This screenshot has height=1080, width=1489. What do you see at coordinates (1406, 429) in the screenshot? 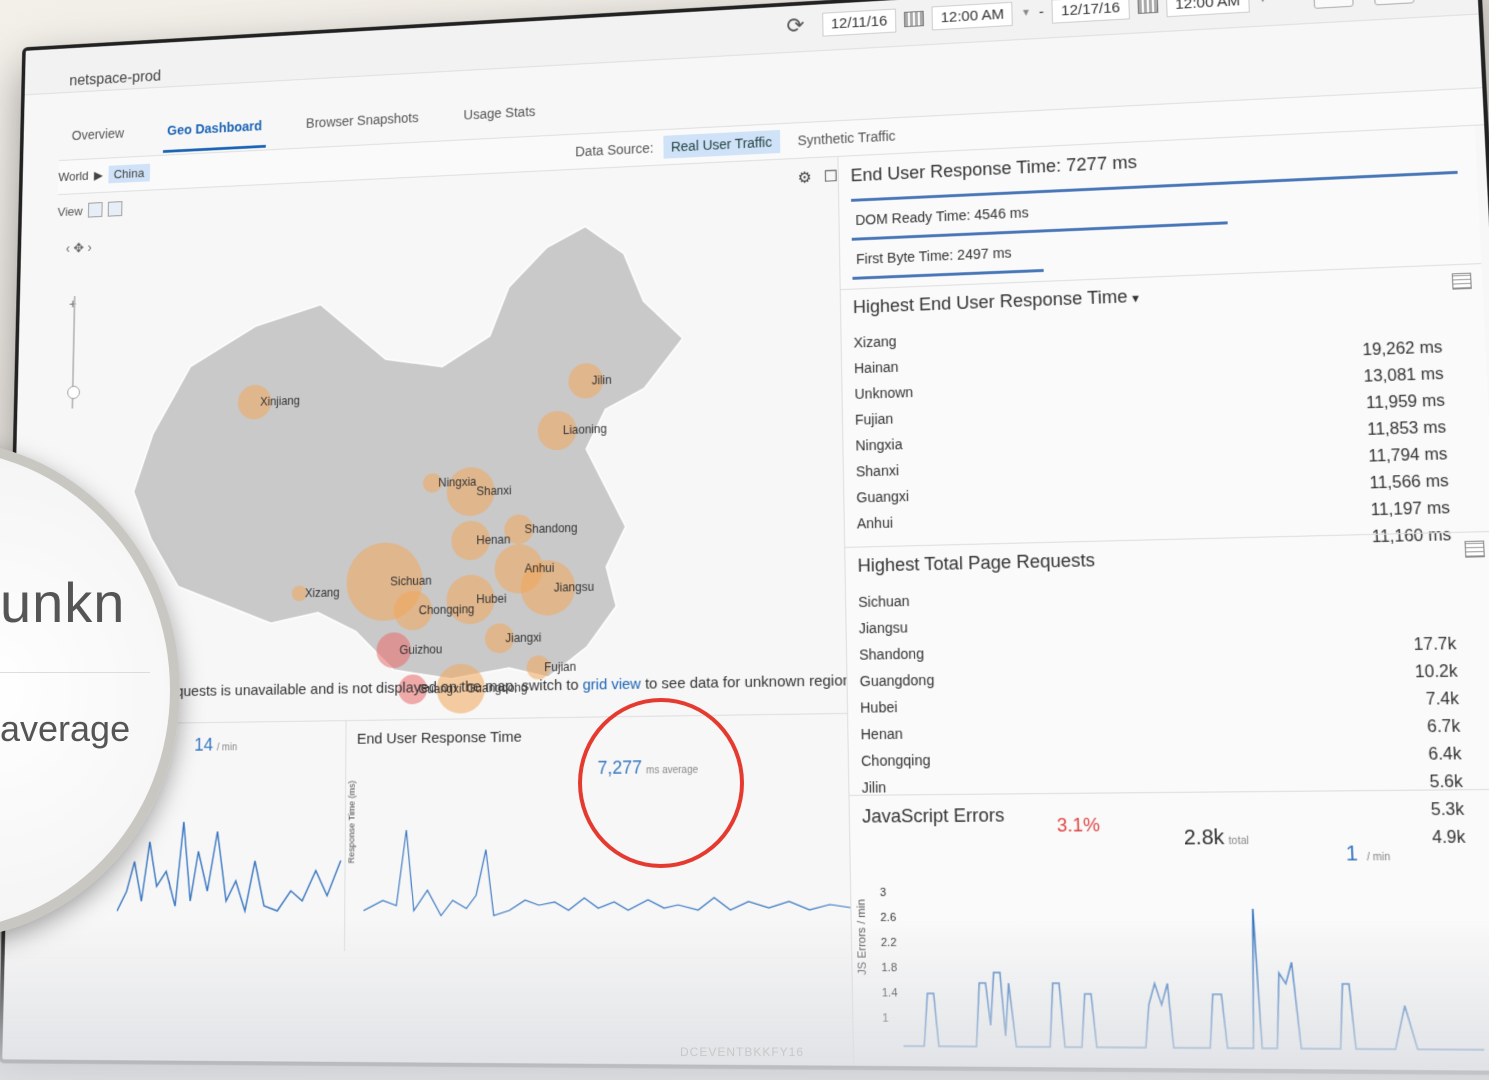
I see `region-value: 11,853 ms` at bounding box center [1406, 429].